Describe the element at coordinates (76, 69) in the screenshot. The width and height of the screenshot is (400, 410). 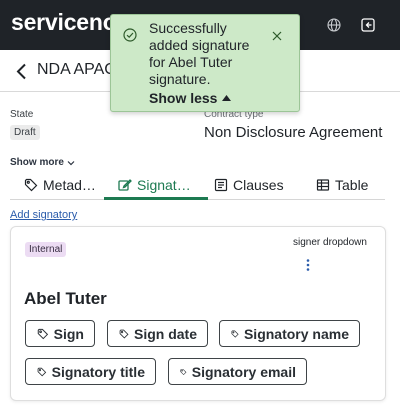
I see `record-title: NDA APAC` at that location.